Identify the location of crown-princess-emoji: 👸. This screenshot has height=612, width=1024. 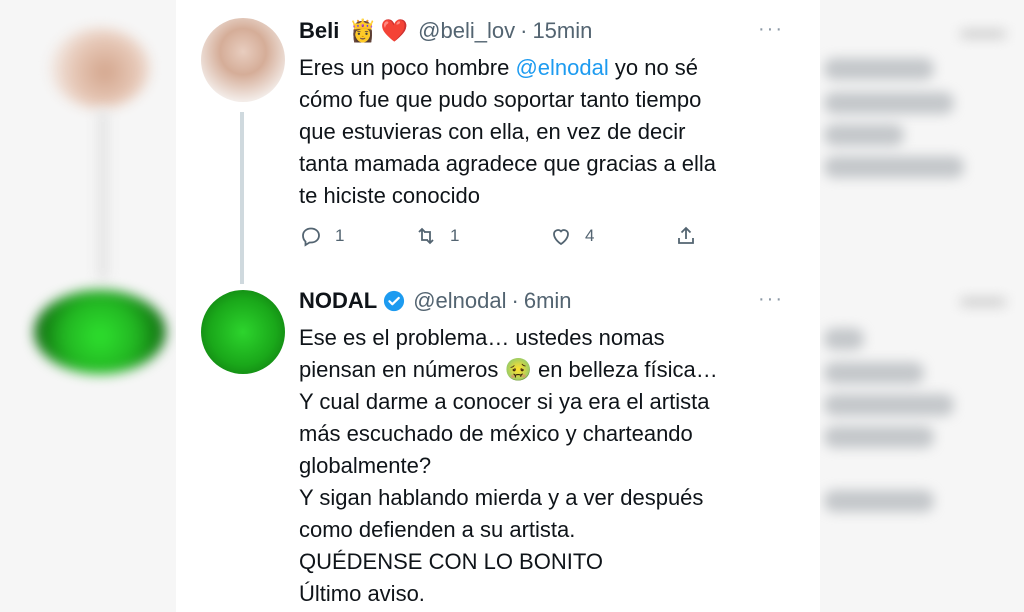
(363, 30).